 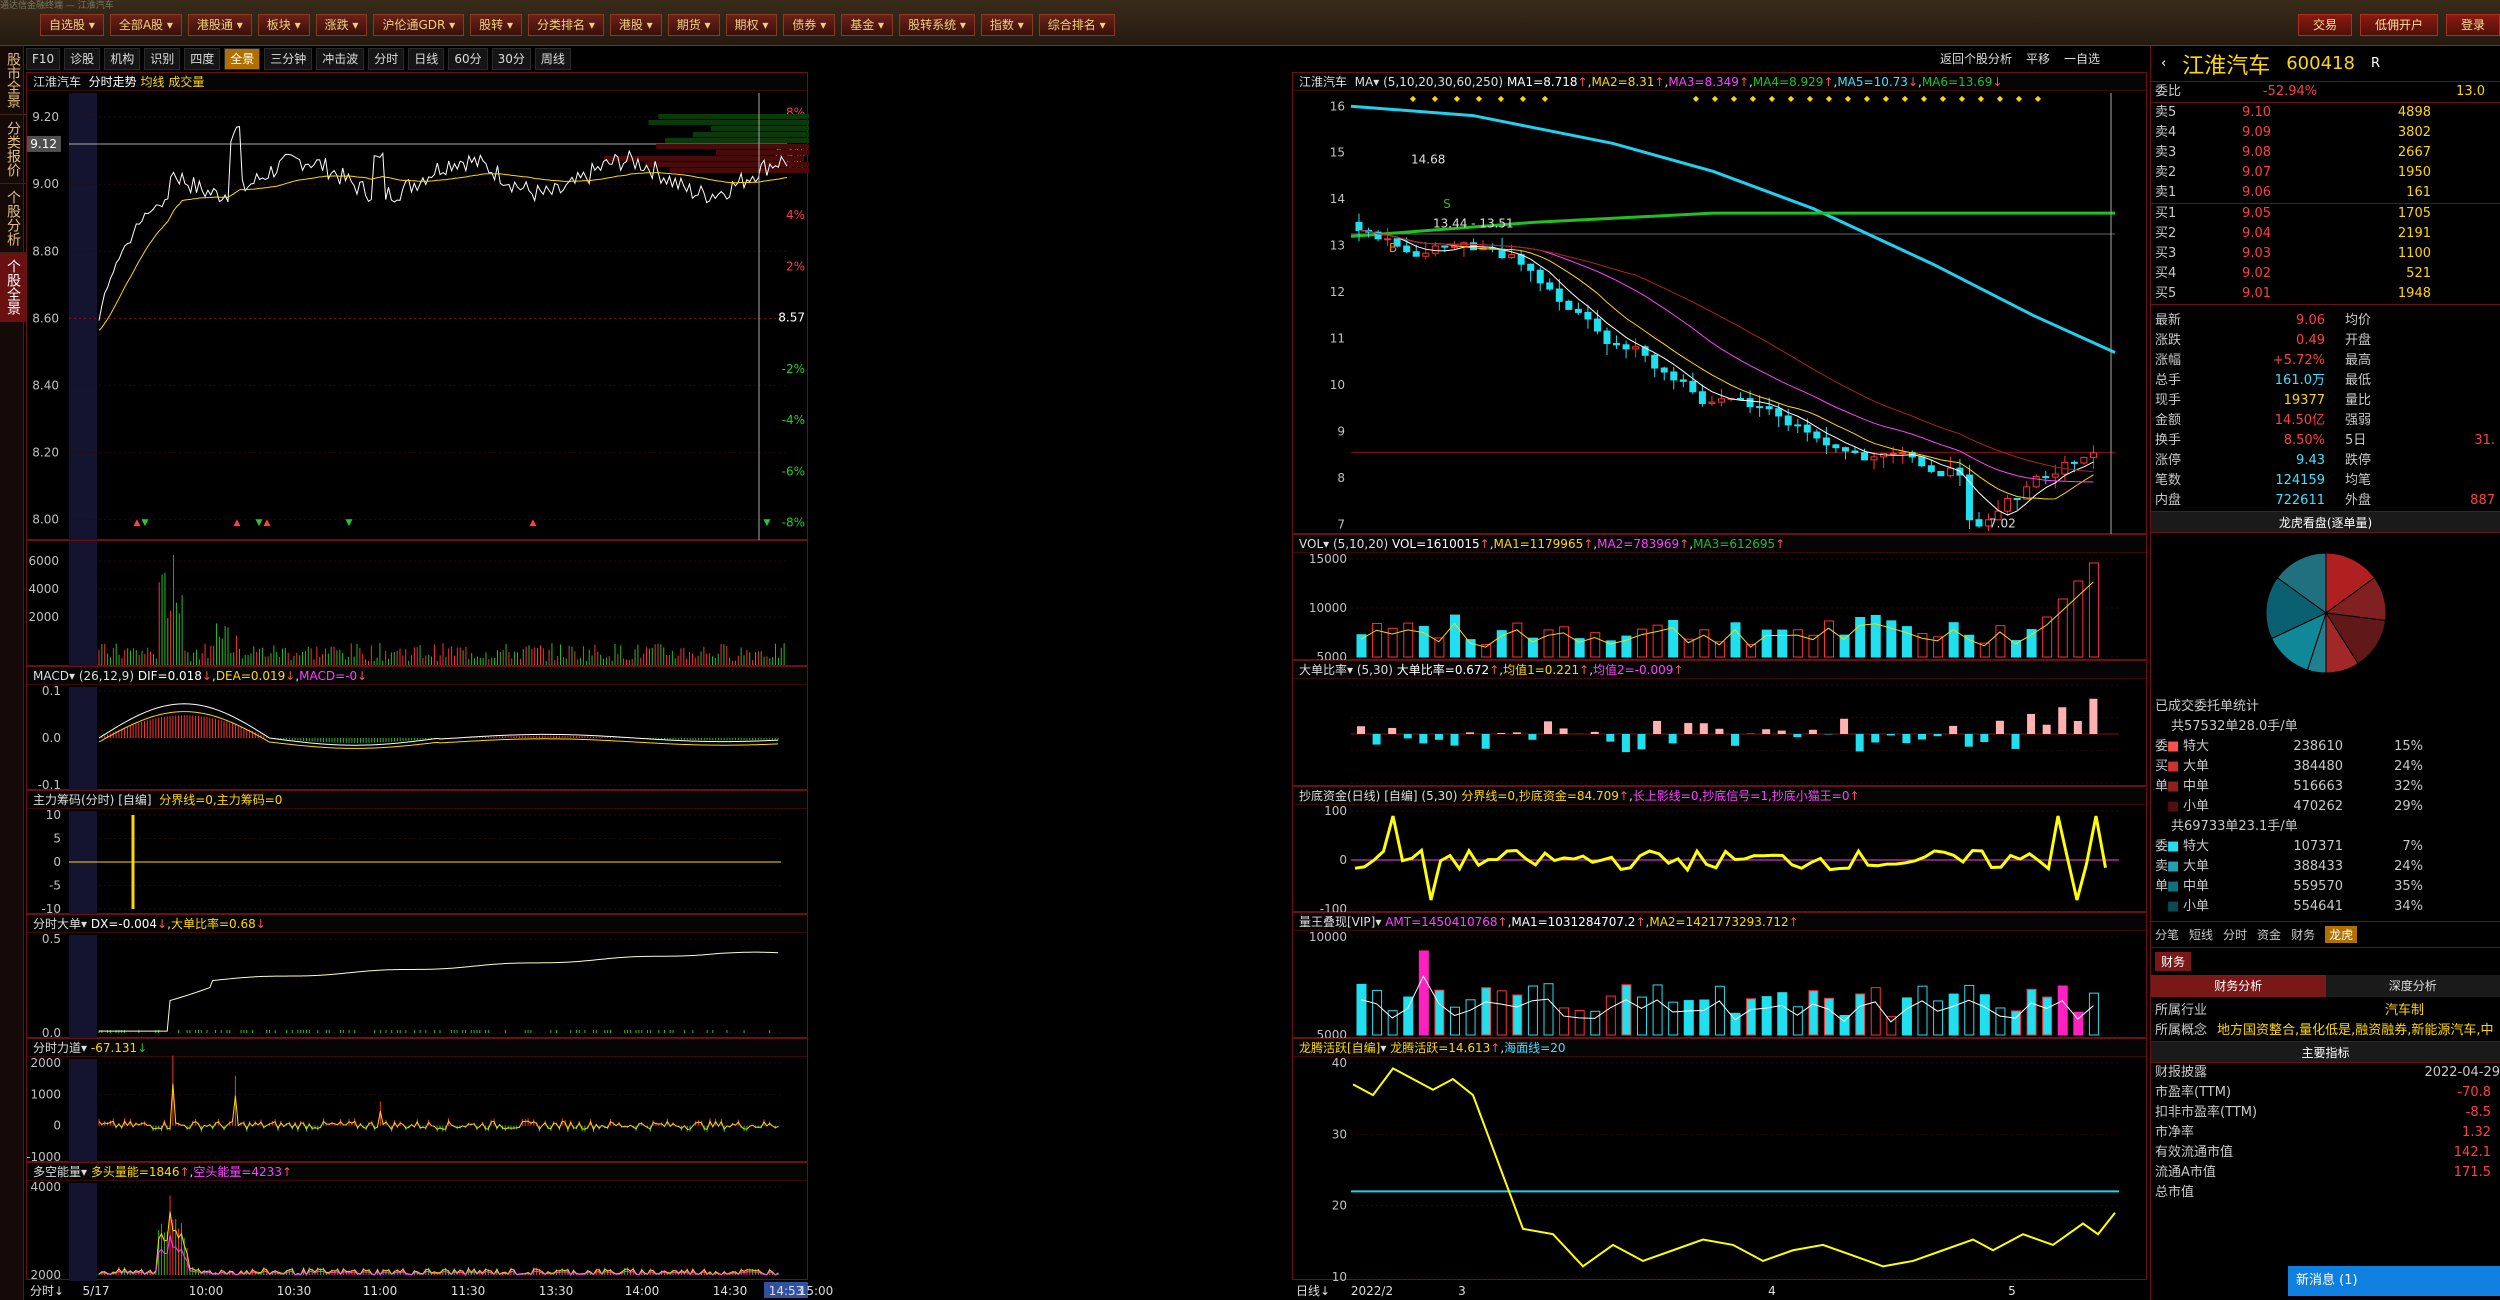 I want to click on buy-order-row: 单 ■ 中单 516663 32%, so click(x=2325, y=787).